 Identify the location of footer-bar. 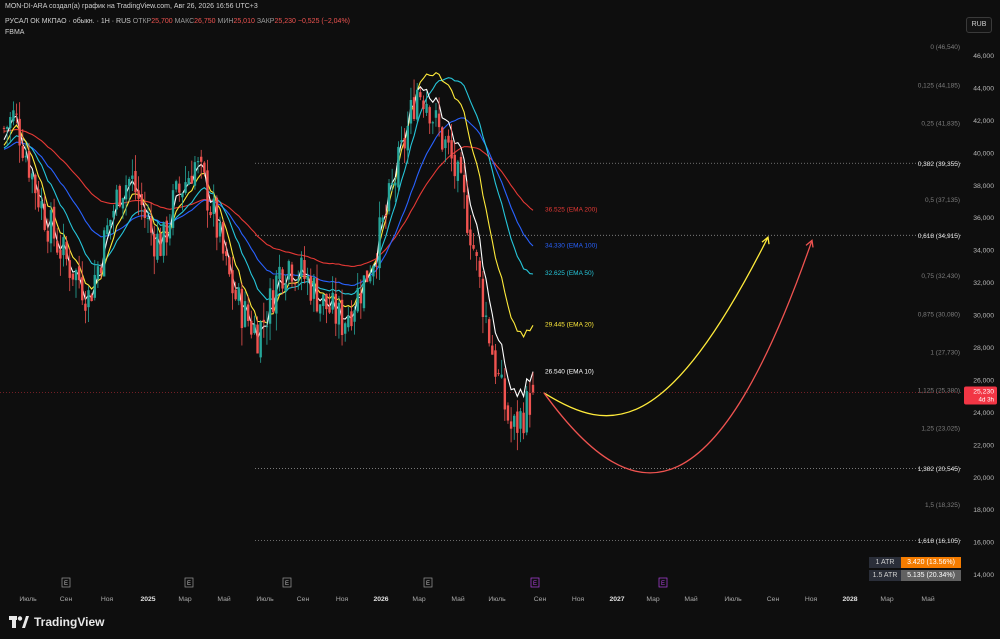
(500, 624).